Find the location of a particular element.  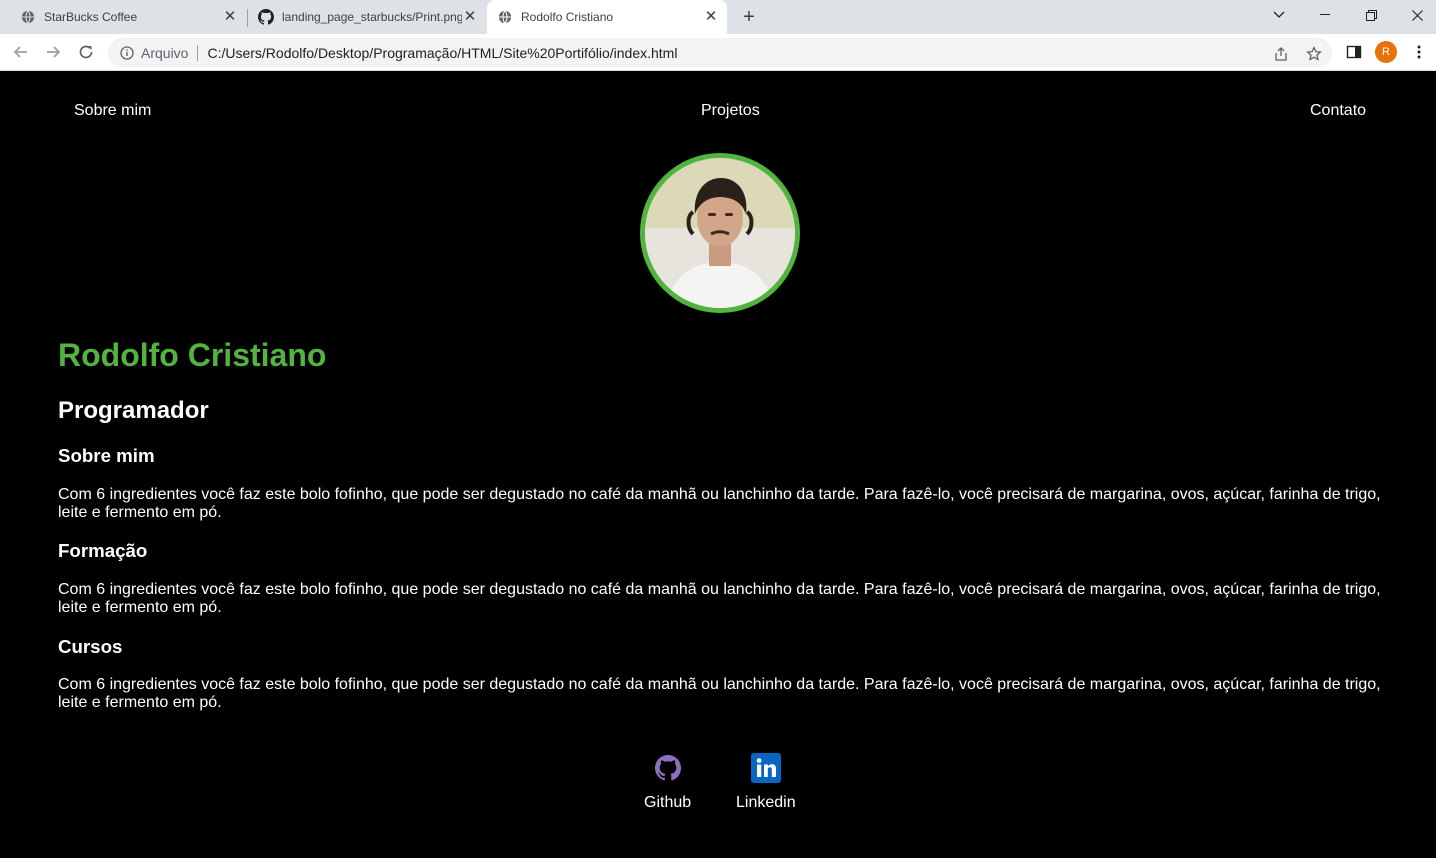

share-icon is located at coordinates (1281, 54).